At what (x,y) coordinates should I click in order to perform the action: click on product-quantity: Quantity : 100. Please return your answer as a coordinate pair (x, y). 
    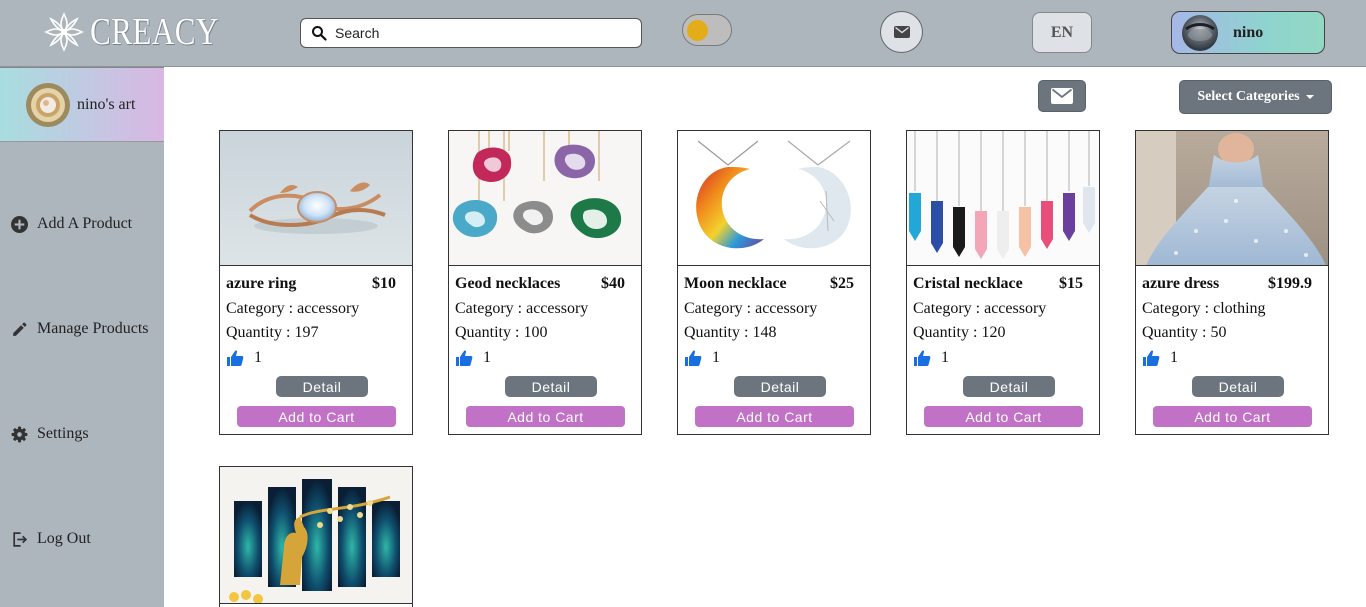
    Looking at the image, I should click on (501, 332).